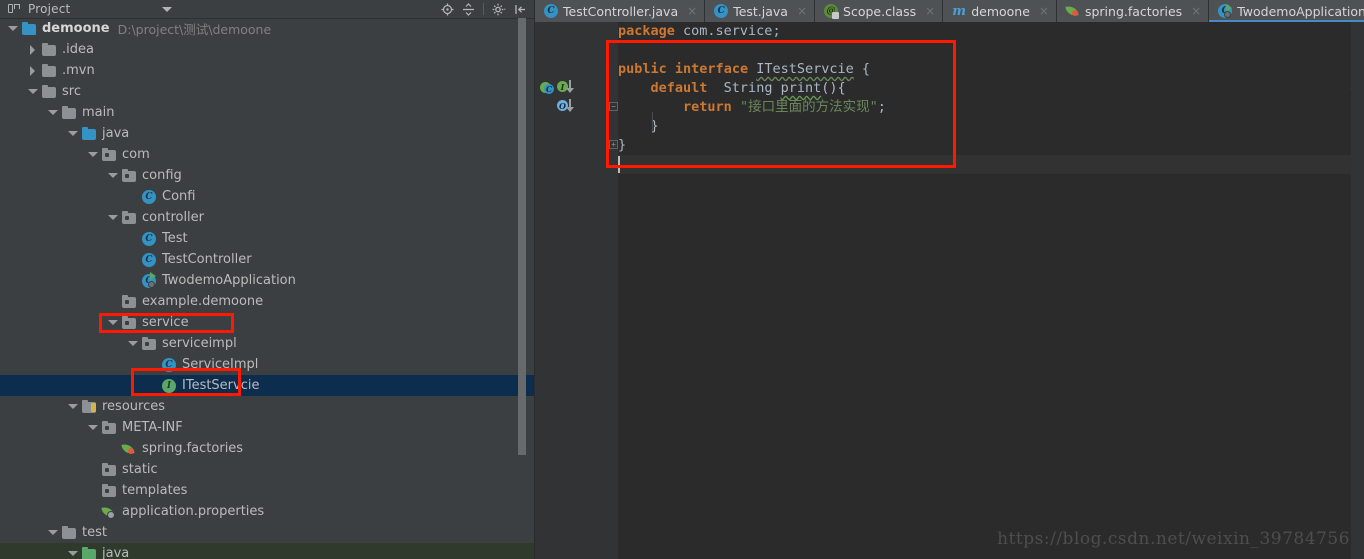 The width and height of the screenshot is (1364, 559). Describe the element at coordinates (267, 511) in the screenshot. I see `tree-row-application-properties: application.properties` at that location.